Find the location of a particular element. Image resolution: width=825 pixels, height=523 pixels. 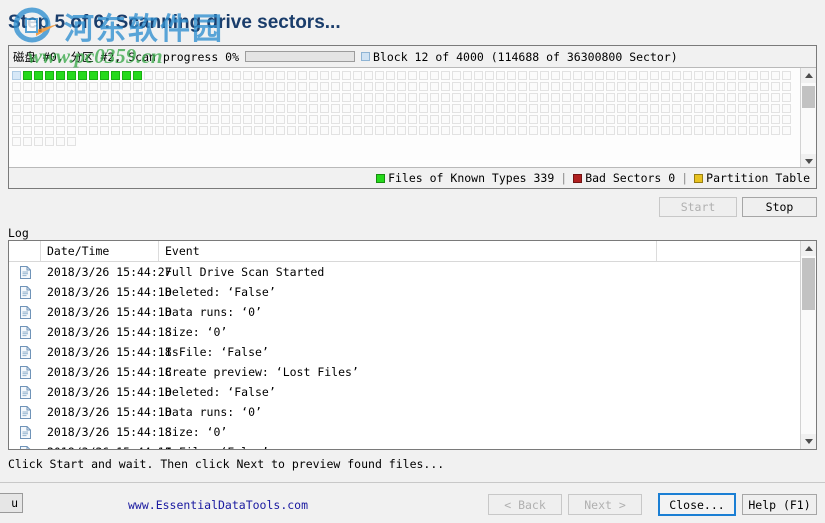

scroll-thumb is located at coordinates (808, 97).